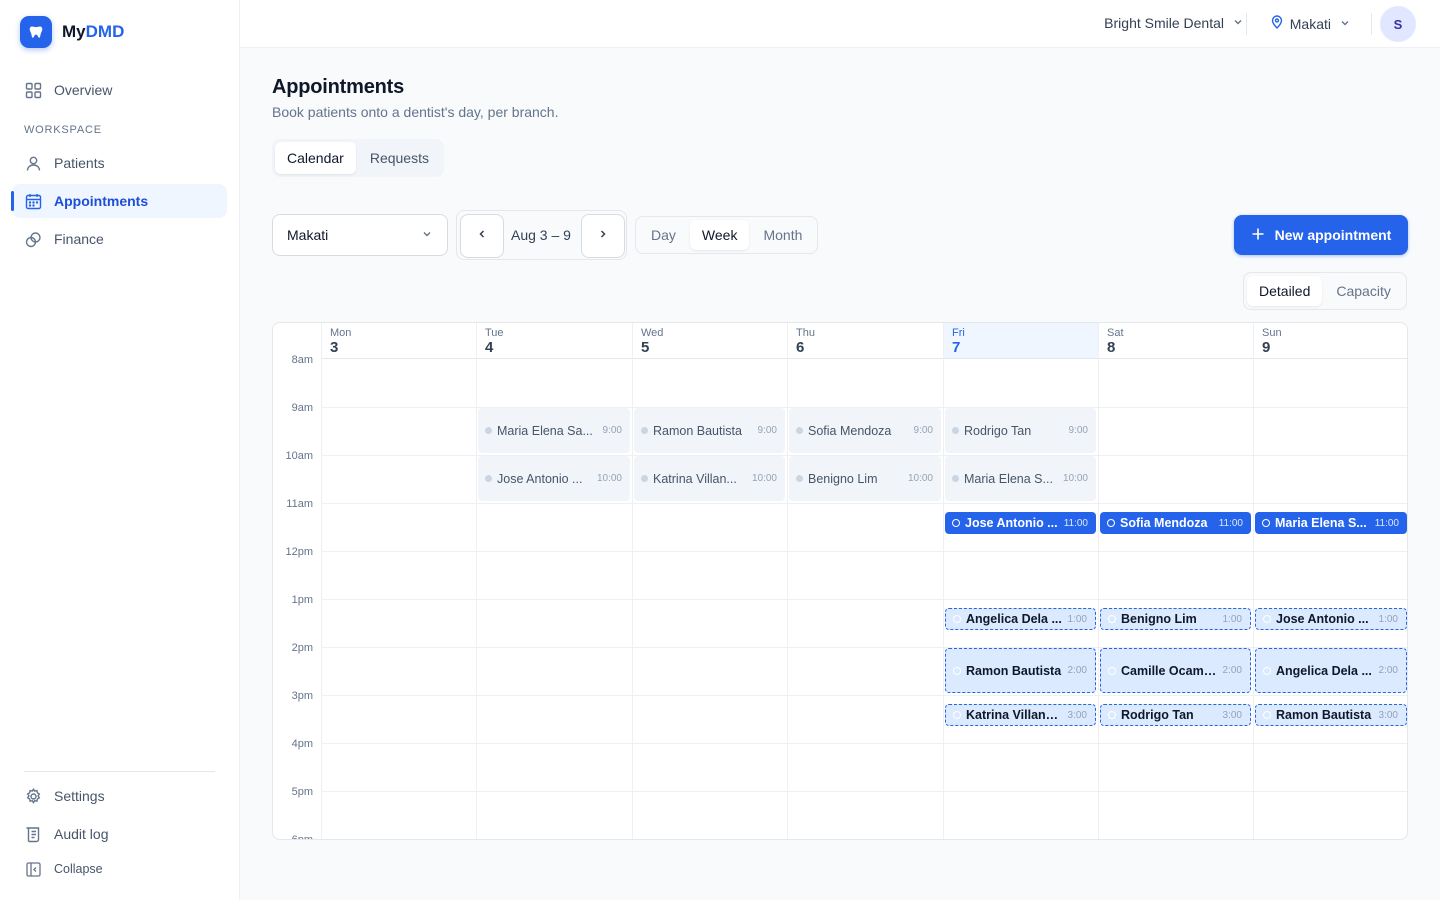 This screenshot has width=1440, height=900. I want to click on appointment-block: Ramon Bautista 2:00, so click(1020, 670).